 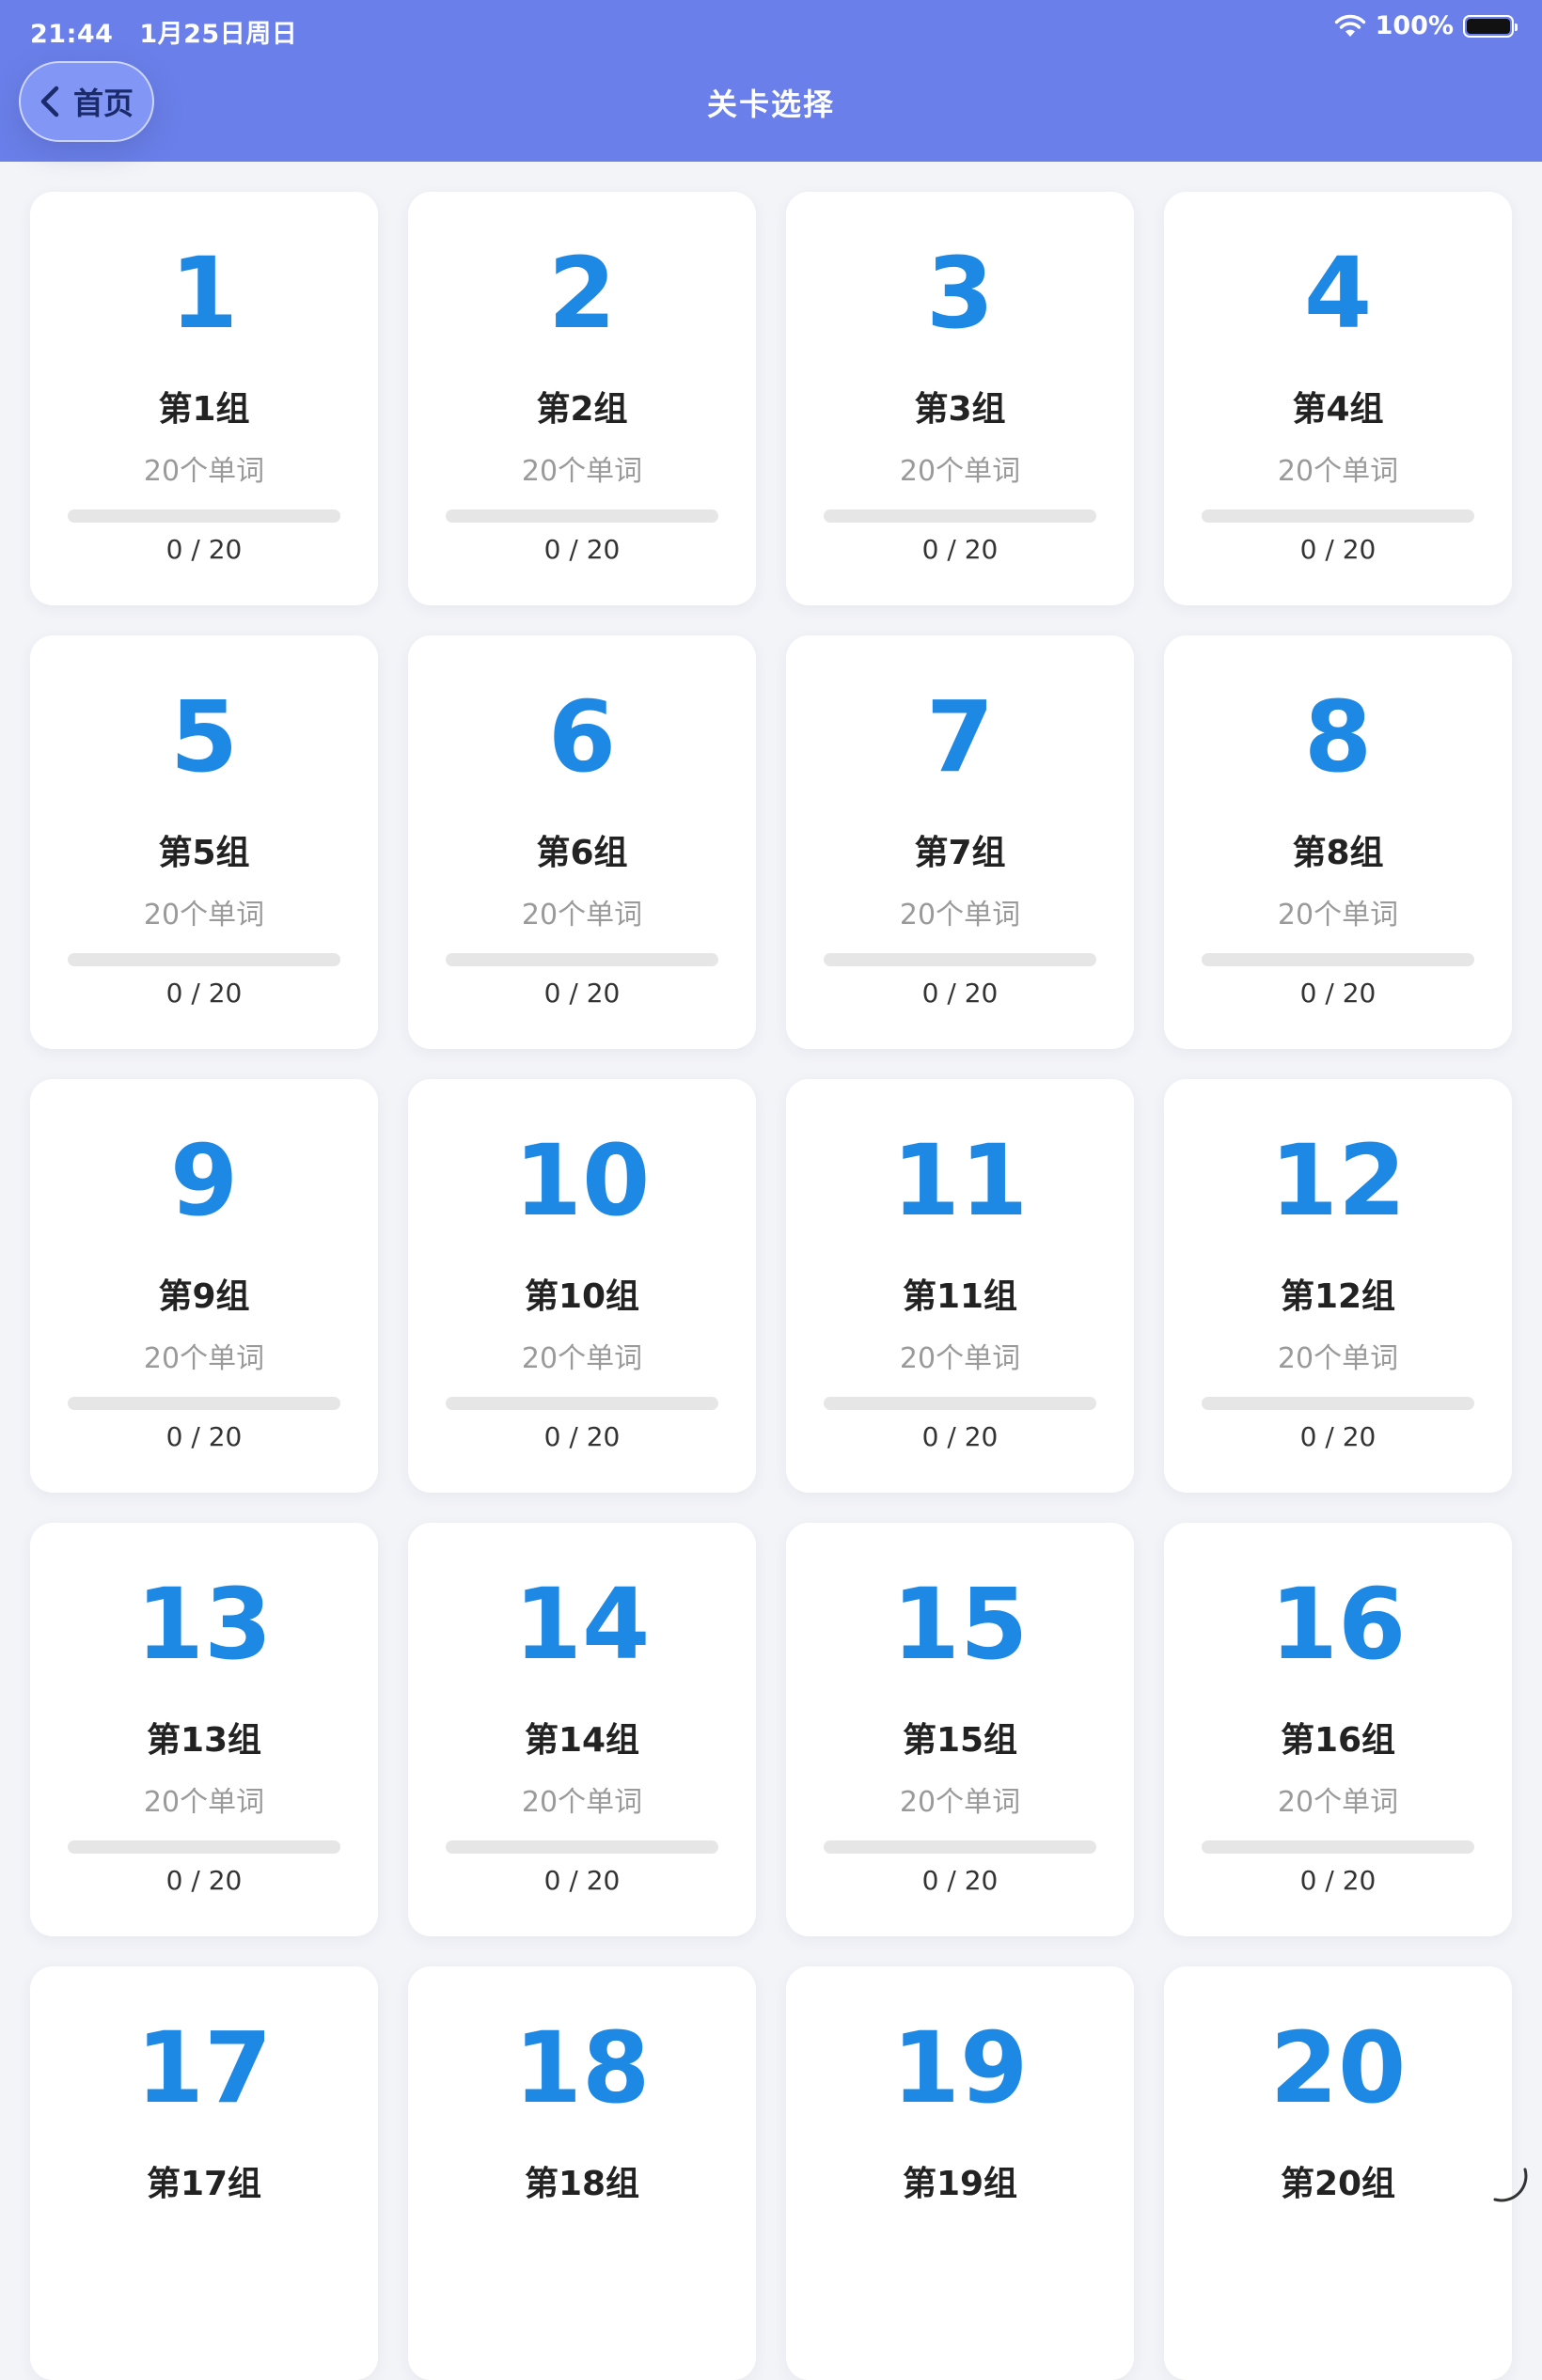 I want to click on page-title: 关卡选择, so click(x=771, y=102).